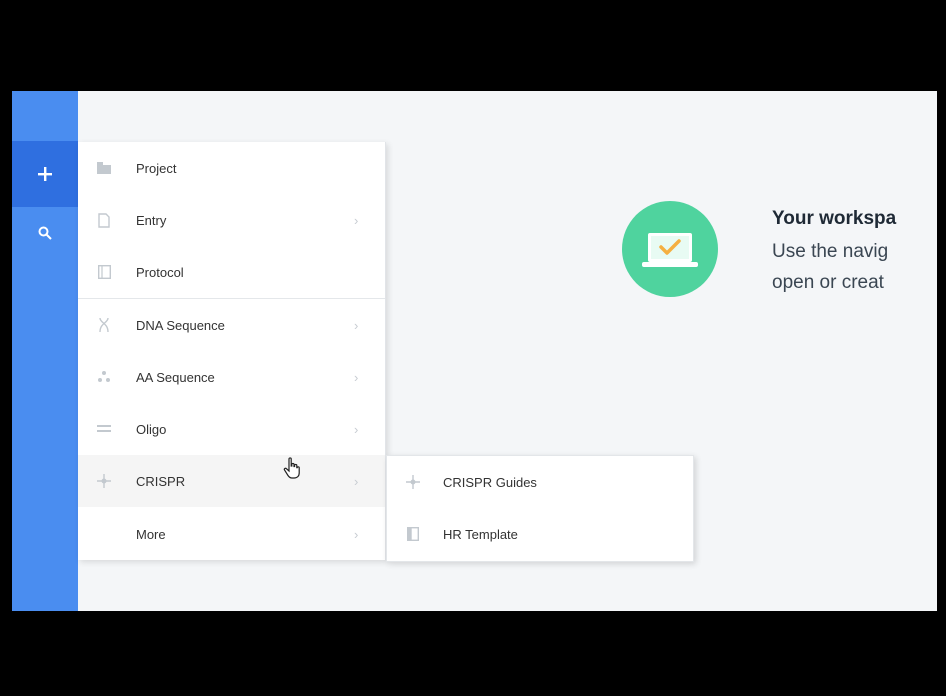 The height and width of the screenshot is (696, 946). What do you see at coordinates (231, 168) in the screenshot?
I see `menu-item-project: Project` at bounding box center [231, 168].